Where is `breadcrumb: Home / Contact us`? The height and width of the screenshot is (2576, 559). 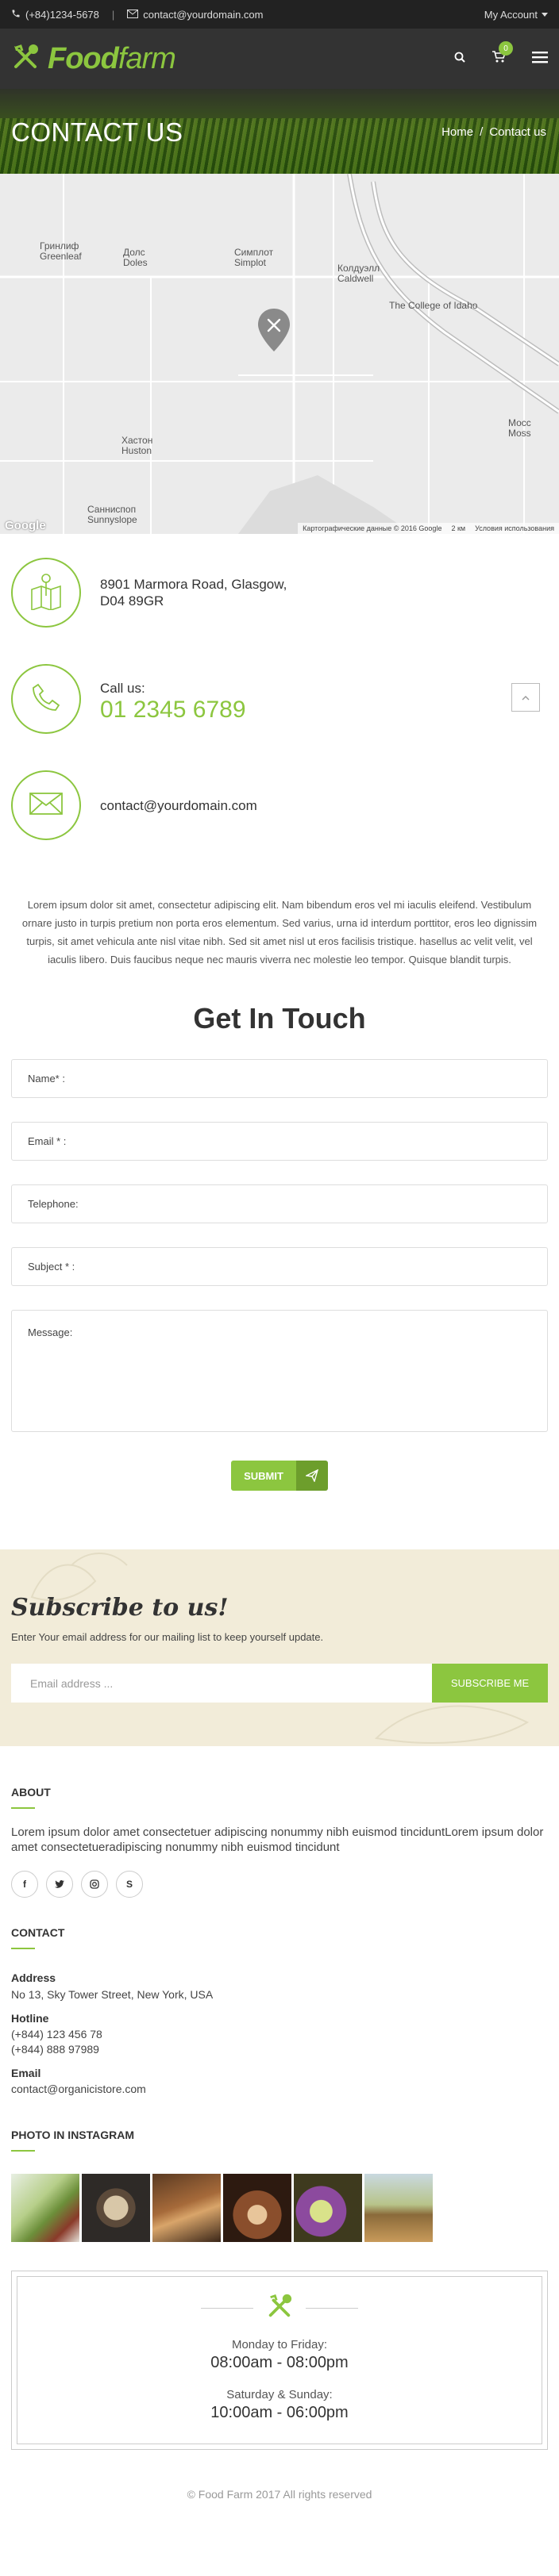 breadcrumb: Home / Contact us is located at coordinates (493, 132).